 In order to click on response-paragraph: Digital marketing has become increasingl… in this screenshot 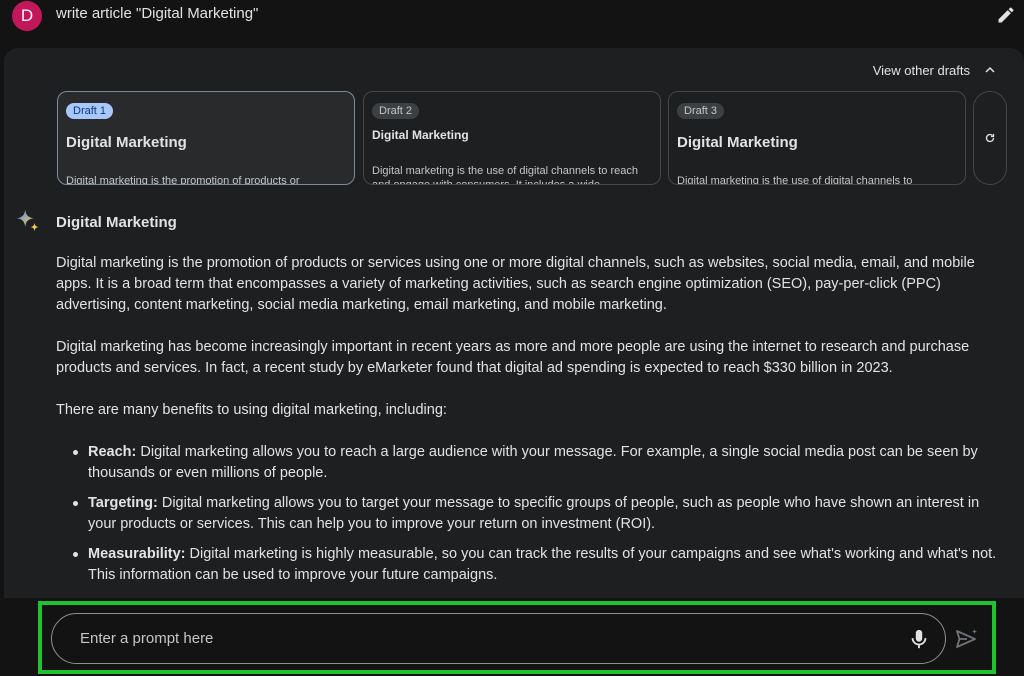, I will do `click(513, 357)`.